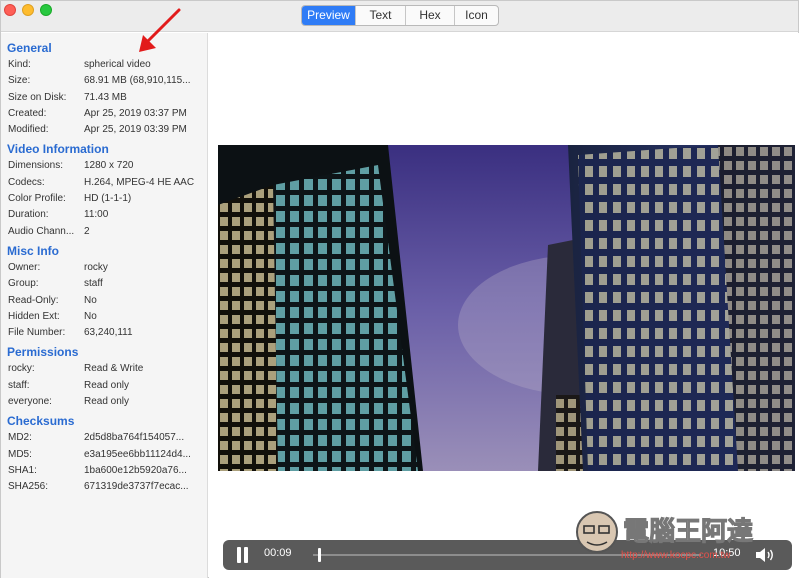  What do you see at coordinates (135, 113) in the screenshot?
I see `info-value: Apr 25, 2019 03:37 PM` at bounding box center [135, 113].